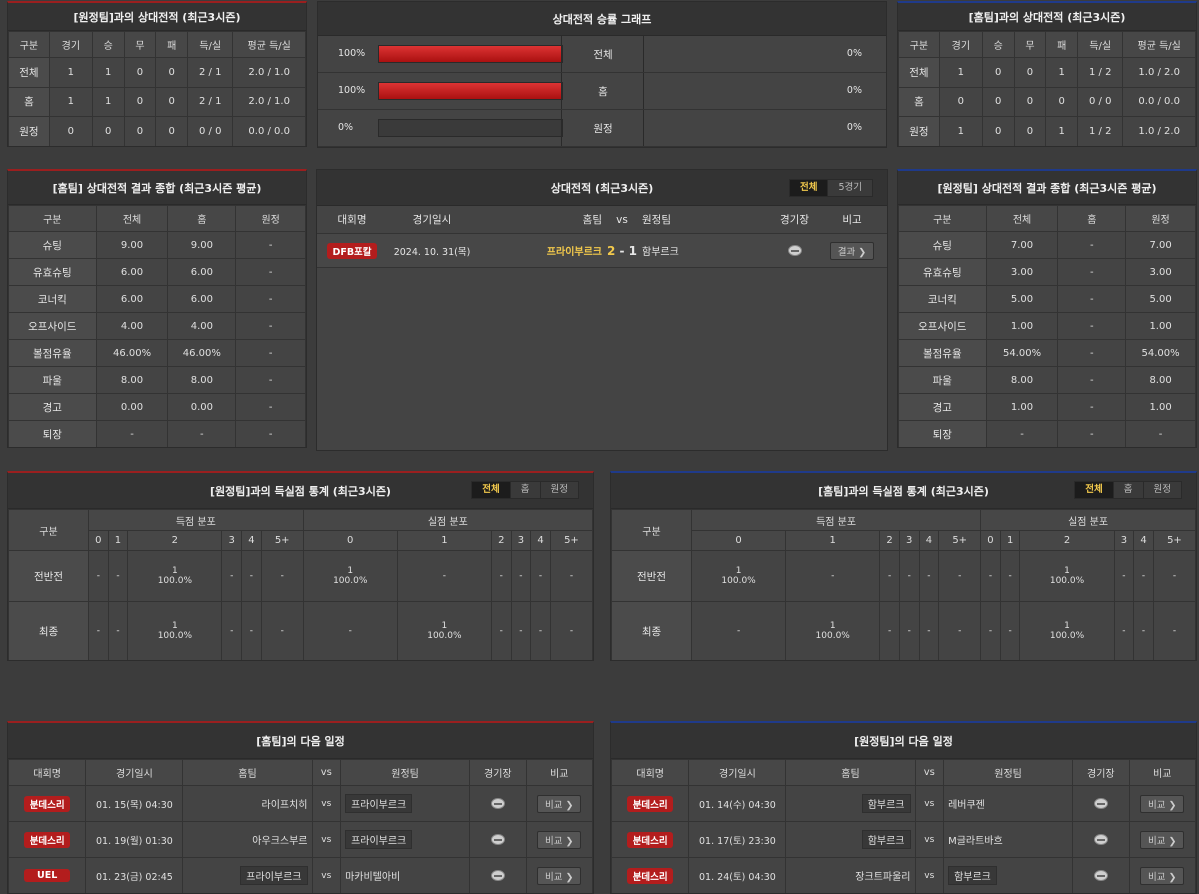  I want to click on panel-title: 상대전적 (최근3시즌) 전체 5경기, so click(602, 188).